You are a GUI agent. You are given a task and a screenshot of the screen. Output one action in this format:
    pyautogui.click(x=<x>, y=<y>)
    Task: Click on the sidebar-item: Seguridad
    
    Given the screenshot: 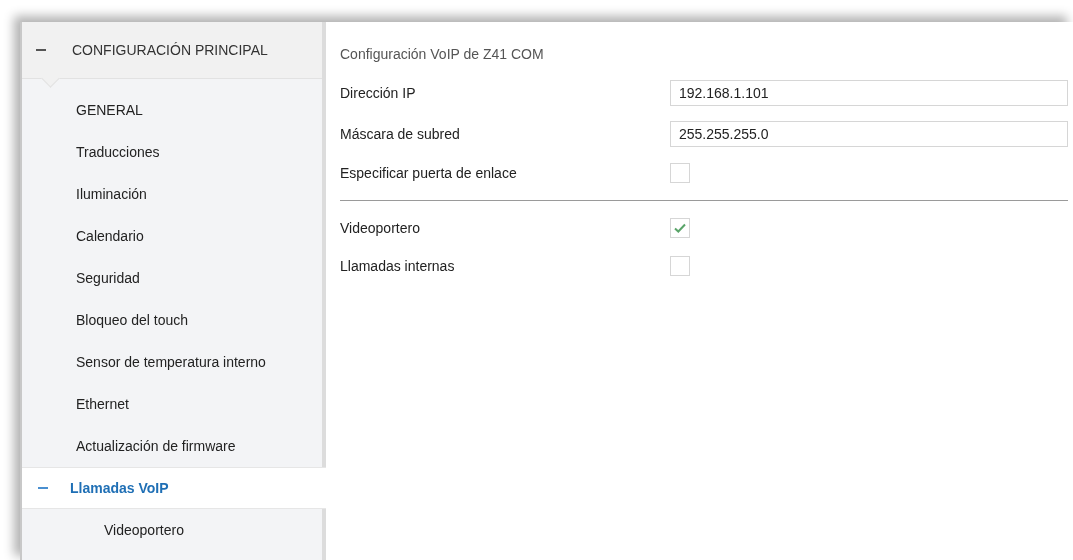 What is the action you would take?
    pyautogui.click(x=172, y=278)
    